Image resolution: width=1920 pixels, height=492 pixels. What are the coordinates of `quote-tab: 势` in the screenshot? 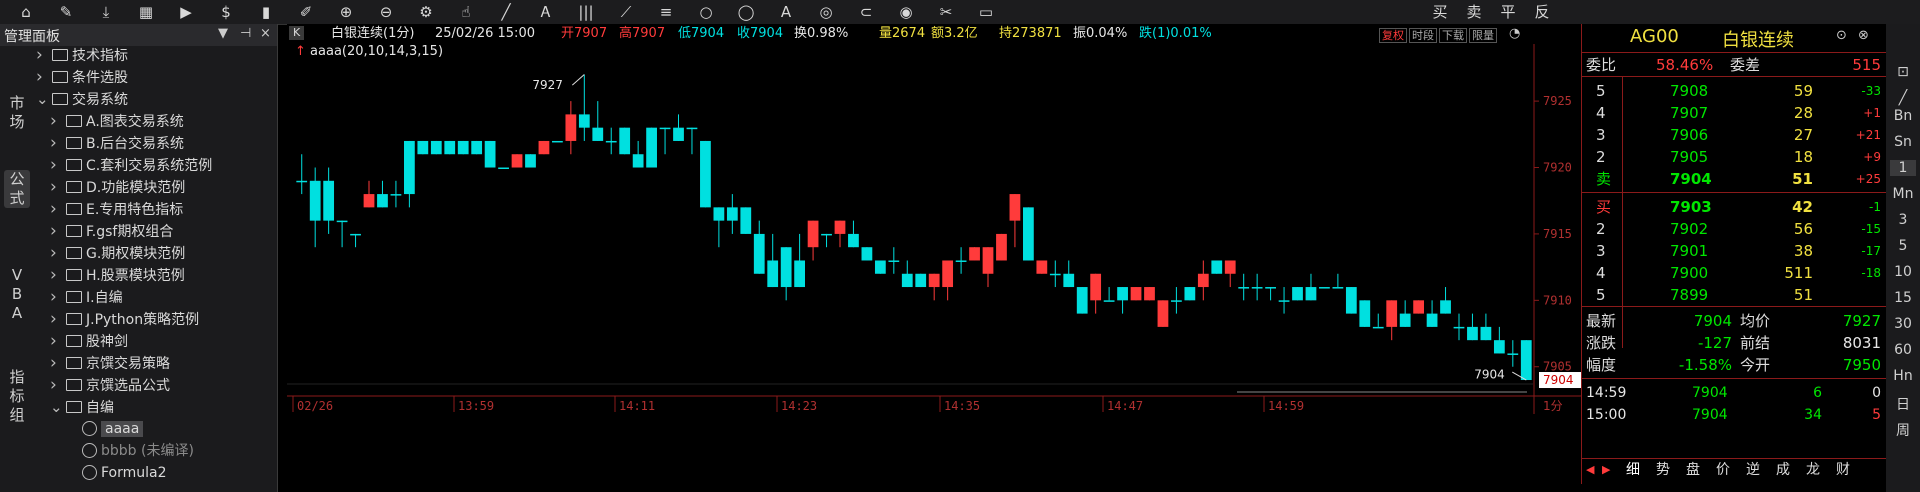 It's located at (1663, 470).